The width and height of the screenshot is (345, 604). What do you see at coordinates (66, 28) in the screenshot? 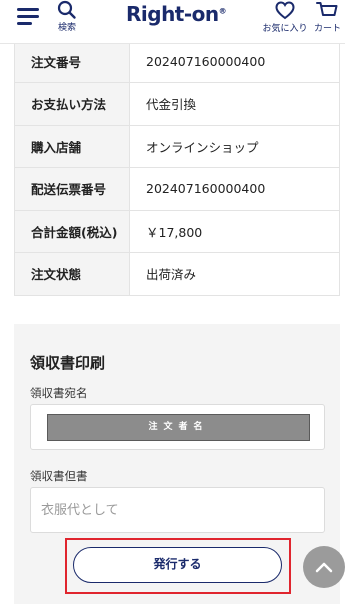
I see `search-label: 検索` at bounding box center [66, 28].